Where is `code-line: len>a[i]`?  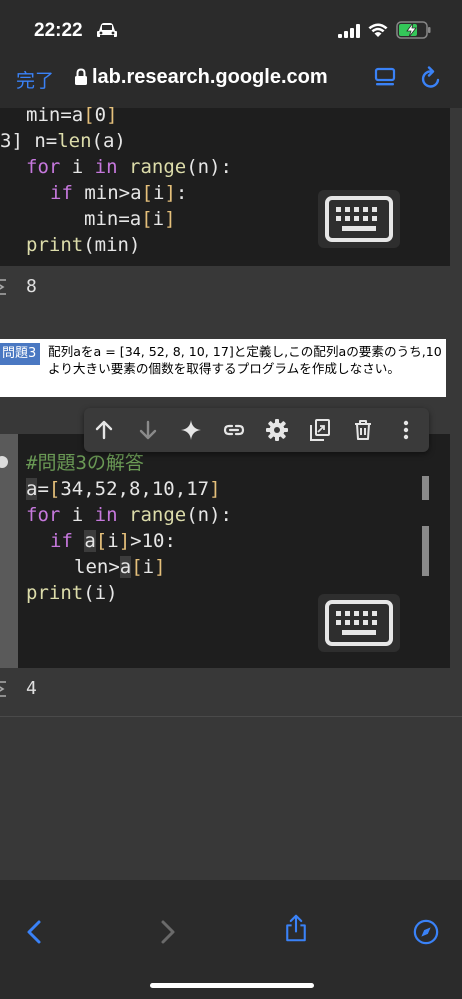
code-line: len>a[i] is located at coordinates (120, 567).